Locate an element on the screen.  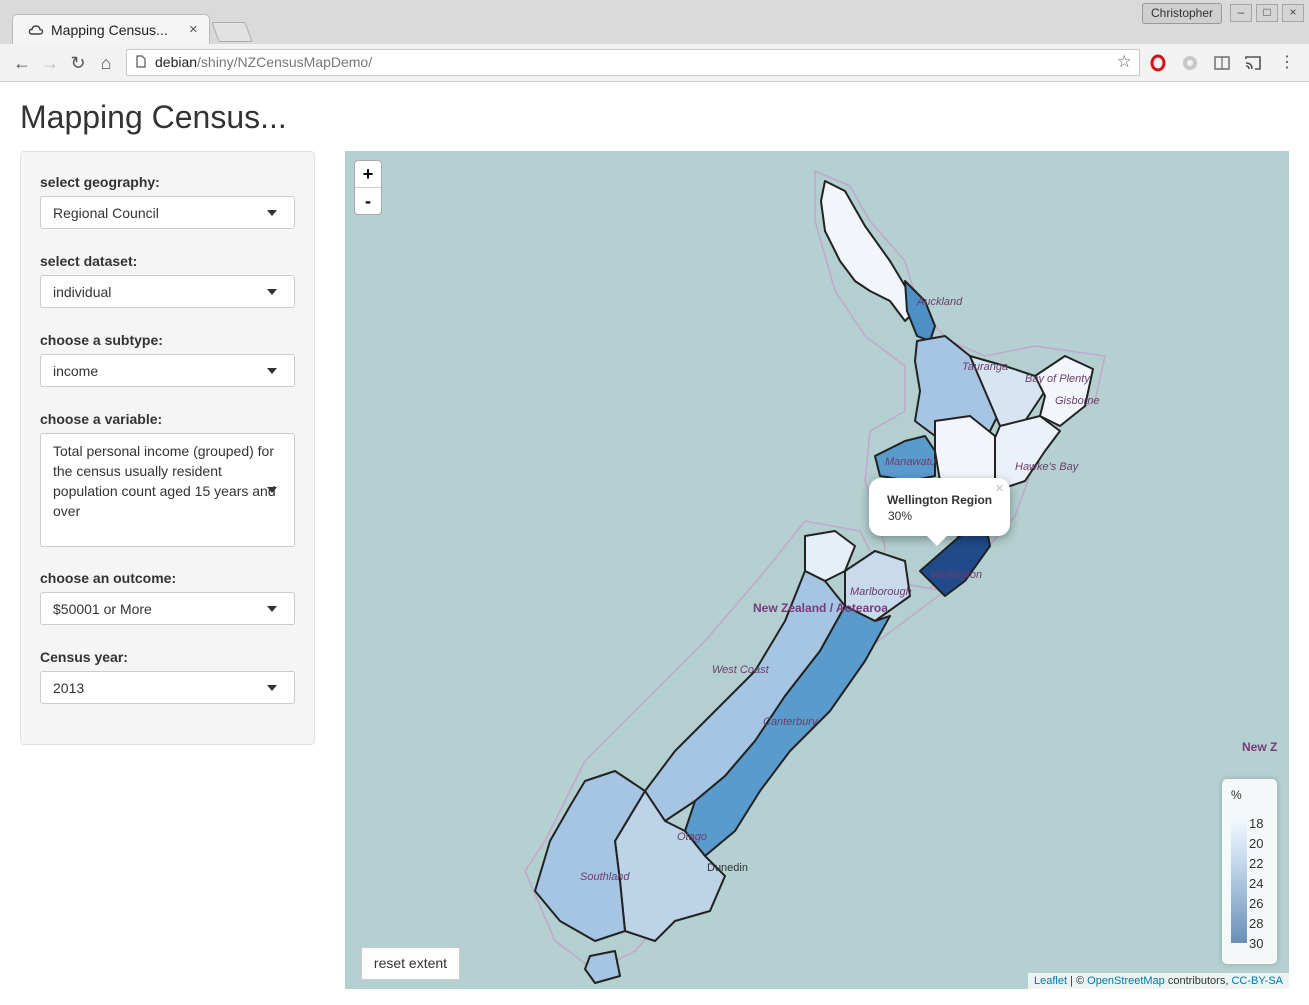
map-label-marlborough: Marlborough is located at coordinates (881, 592).